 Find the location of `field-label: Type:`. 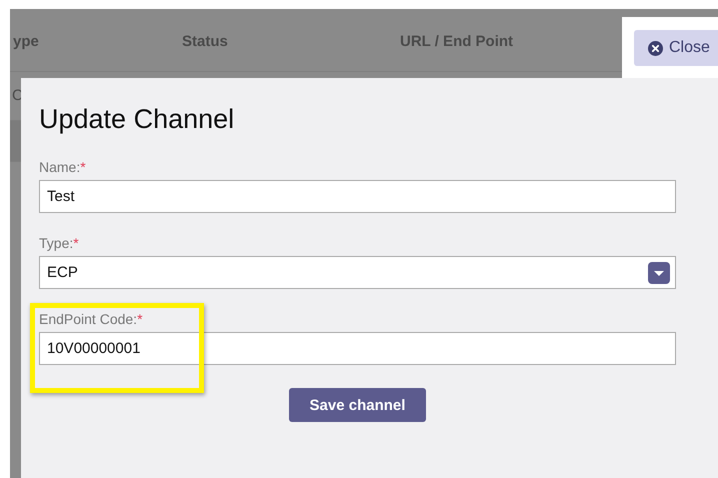

field-label: Type: is located at coordinates (56, 243).